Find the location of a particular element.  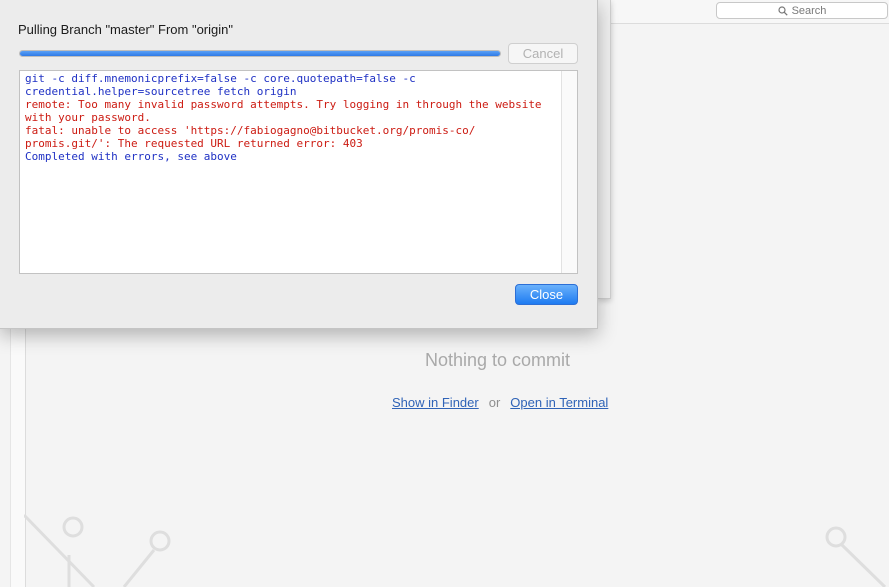

dialog-title: Pulling Branch "master" From "origin" is located at coordinates (125, 29).